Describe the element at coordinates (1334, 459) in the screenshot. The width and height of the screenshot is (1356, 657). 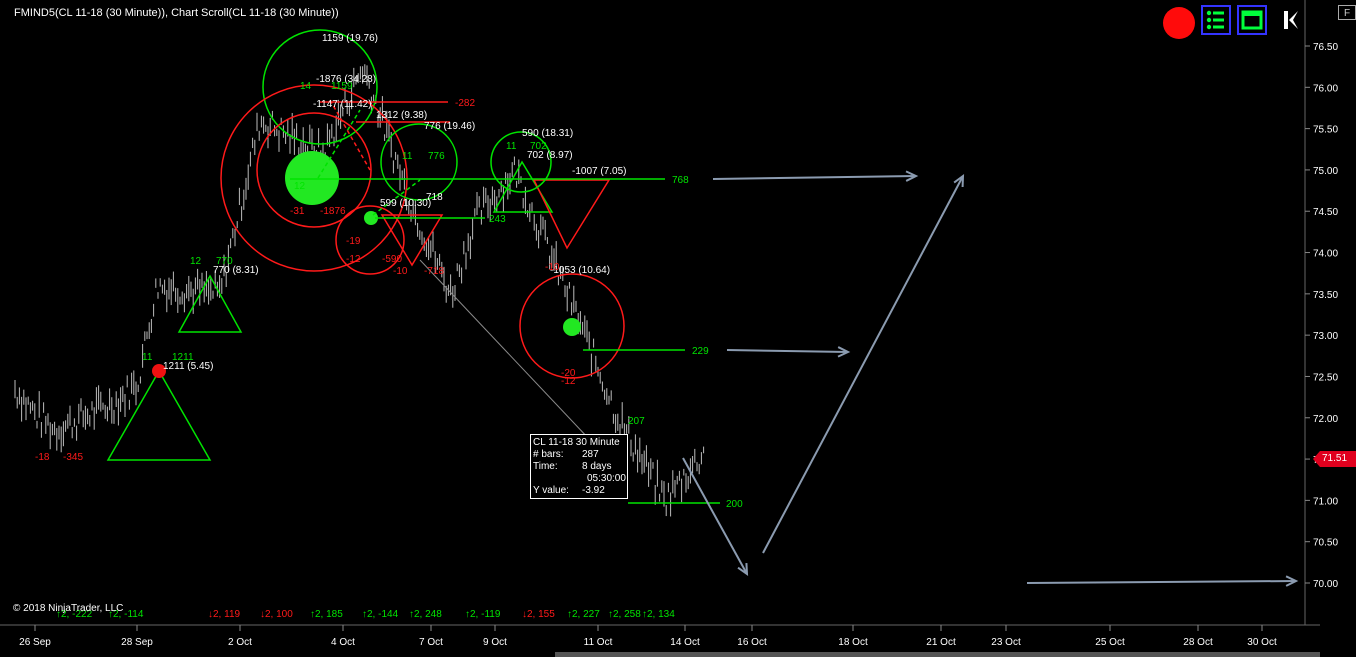
I see `last-price-marker: 71.51` at that location.